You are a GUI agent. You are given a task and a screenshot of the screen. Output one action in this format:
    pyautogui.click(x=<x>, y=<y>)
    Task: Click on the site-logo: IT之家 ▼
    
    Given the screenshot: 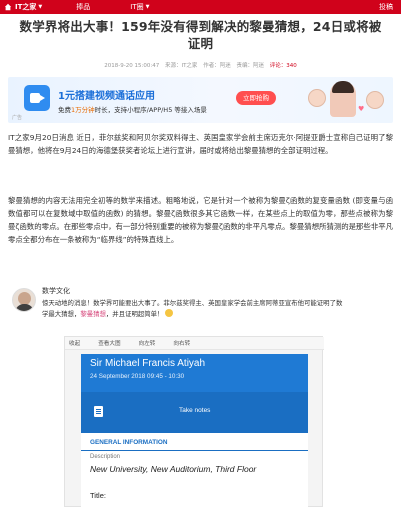 What is the action you would take?
    pyautogui.click(x=23, y=7)
    